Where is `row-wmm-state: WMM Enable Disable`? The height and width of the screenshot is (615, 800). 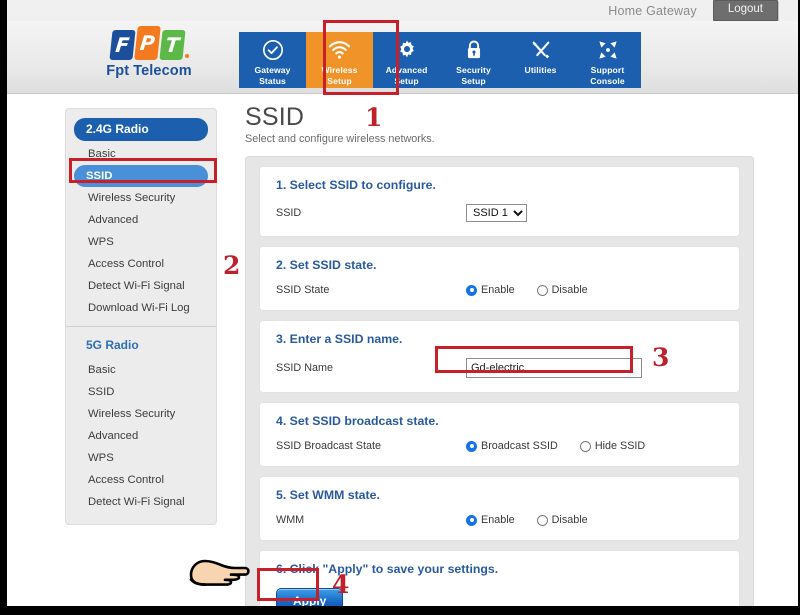
row-wmm-state: WMM Enable Disable is located at coordinates (499, 520).